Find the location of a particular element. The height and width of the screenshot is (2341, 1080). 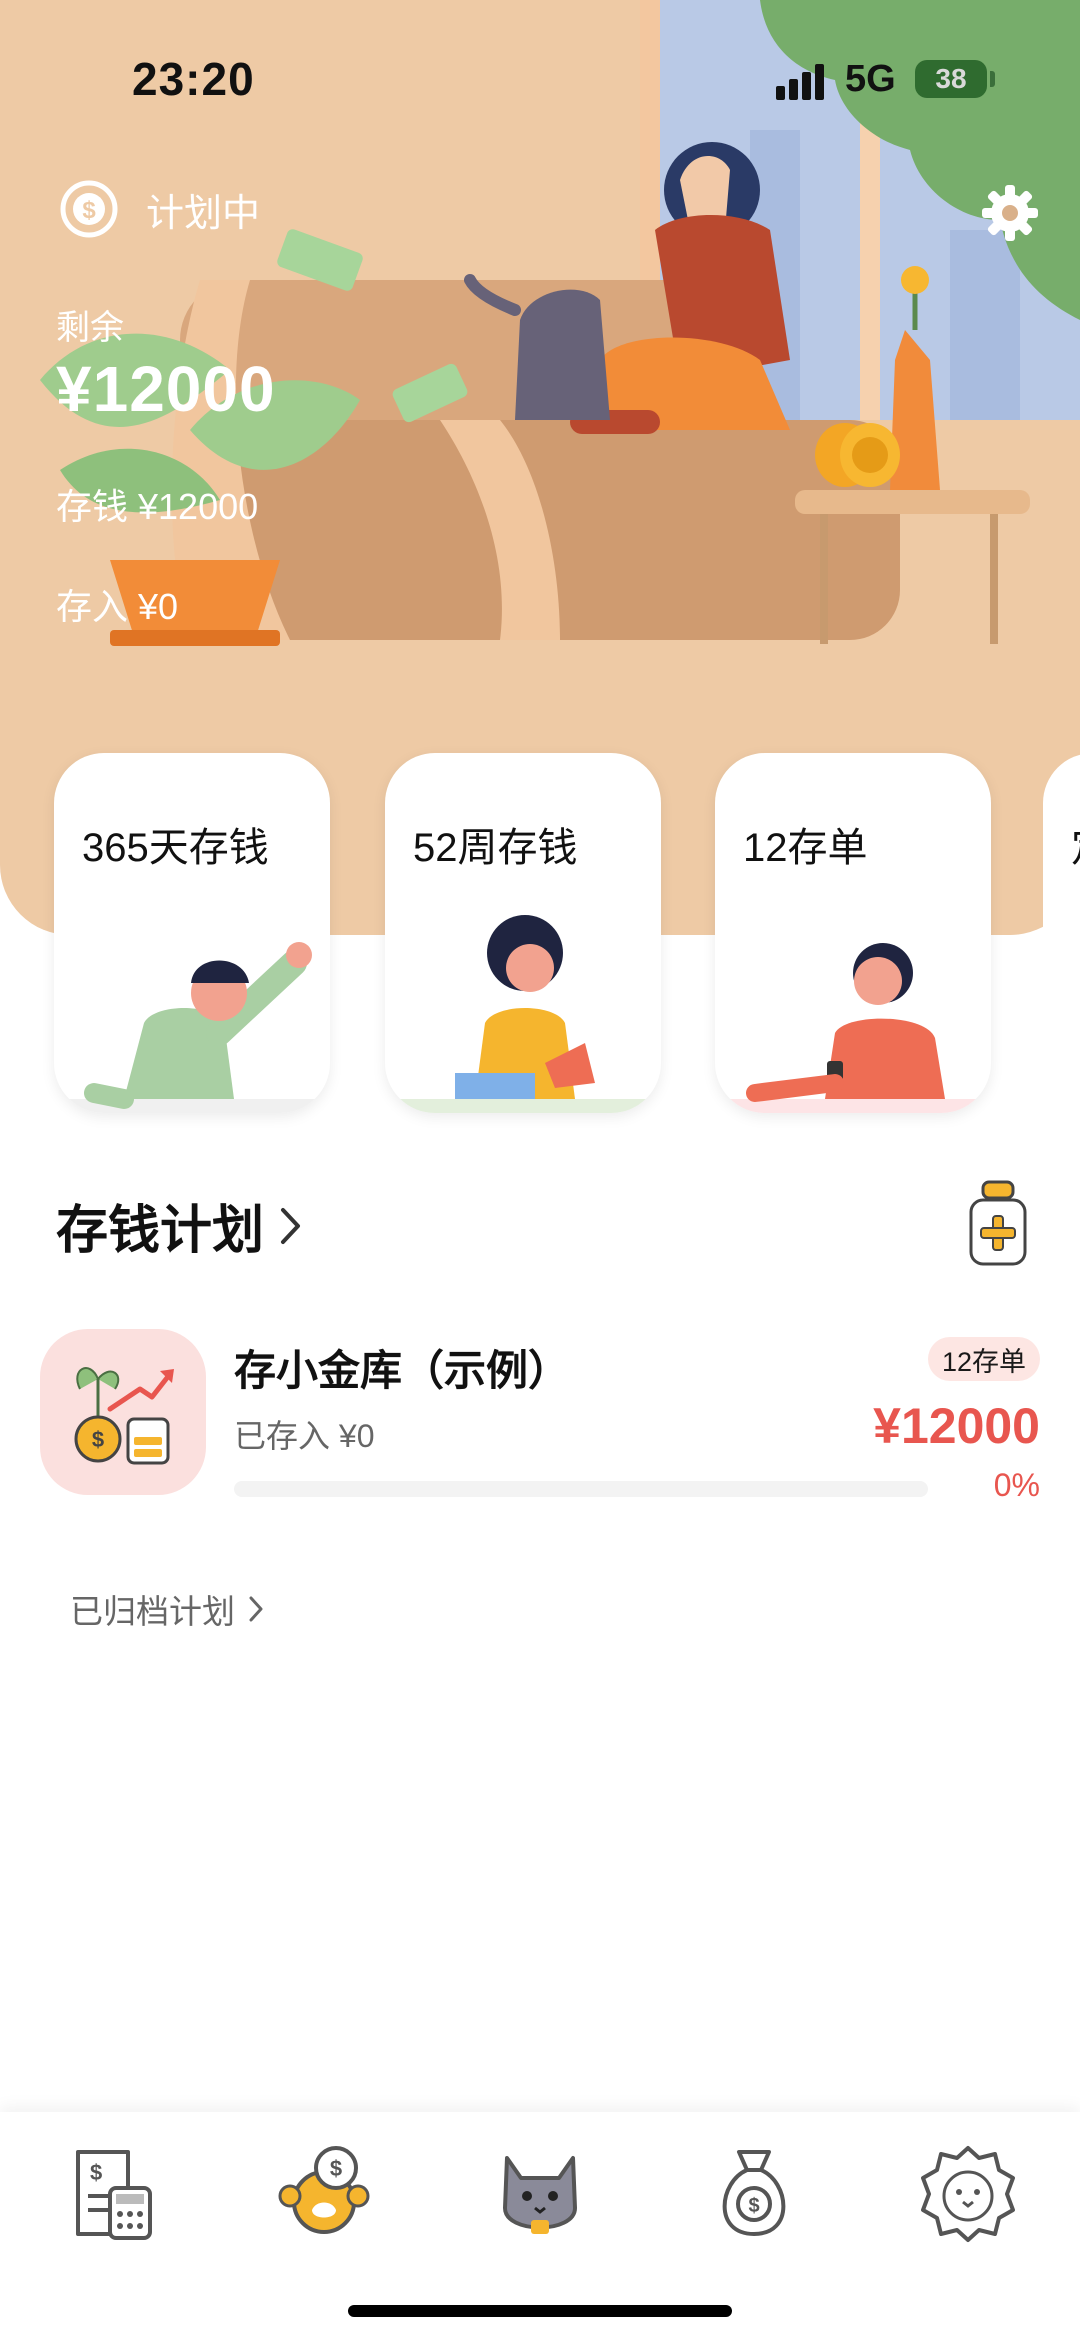

plan-progress-bar is located at coordinates (581, 1489).